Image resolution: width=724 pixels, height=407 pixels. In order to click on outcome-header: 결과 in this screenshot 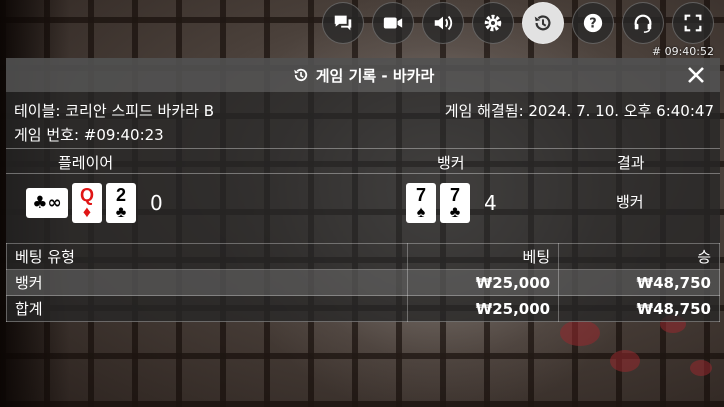, I will do `click(631, 163)`.